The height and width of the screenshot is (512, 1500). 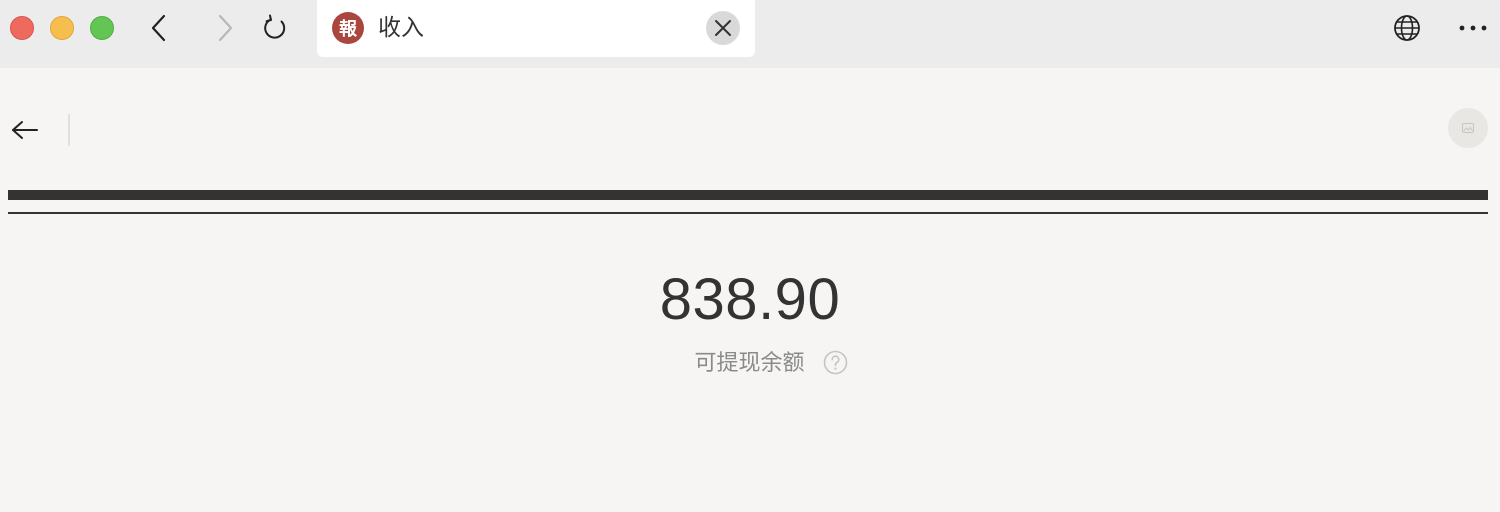 What do you see at coordinates (348, 28) in the screenshot?
I see `tab-favicon: 報` at bounding box center [348, 28].